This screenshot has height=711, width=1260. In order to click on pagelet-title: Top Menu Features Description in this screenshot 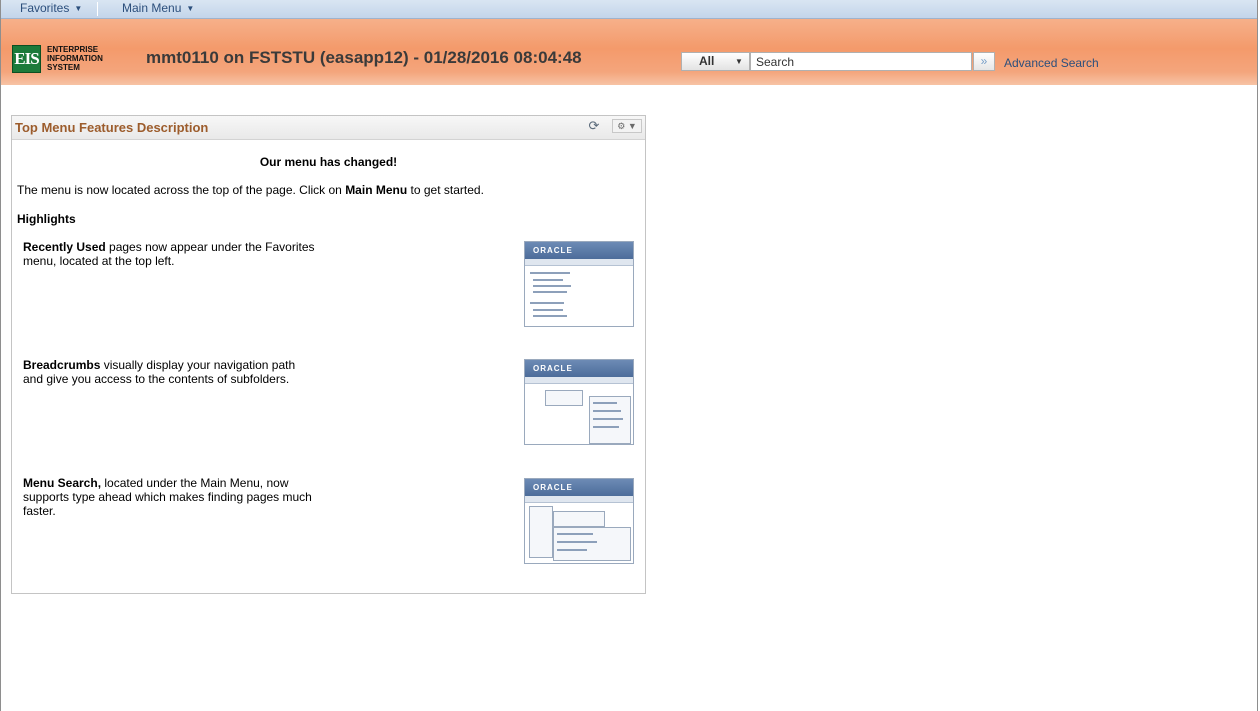, I will do `click(112, 127)`.